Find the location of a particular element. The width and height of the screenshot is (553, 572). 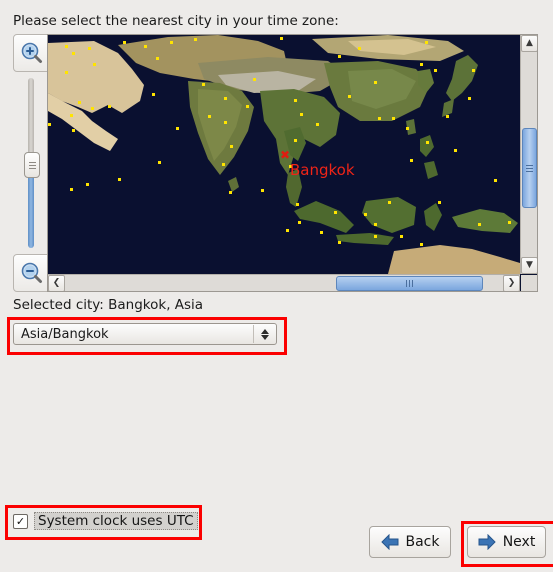

map-zoom-slider is located at coordinates (32, 163).